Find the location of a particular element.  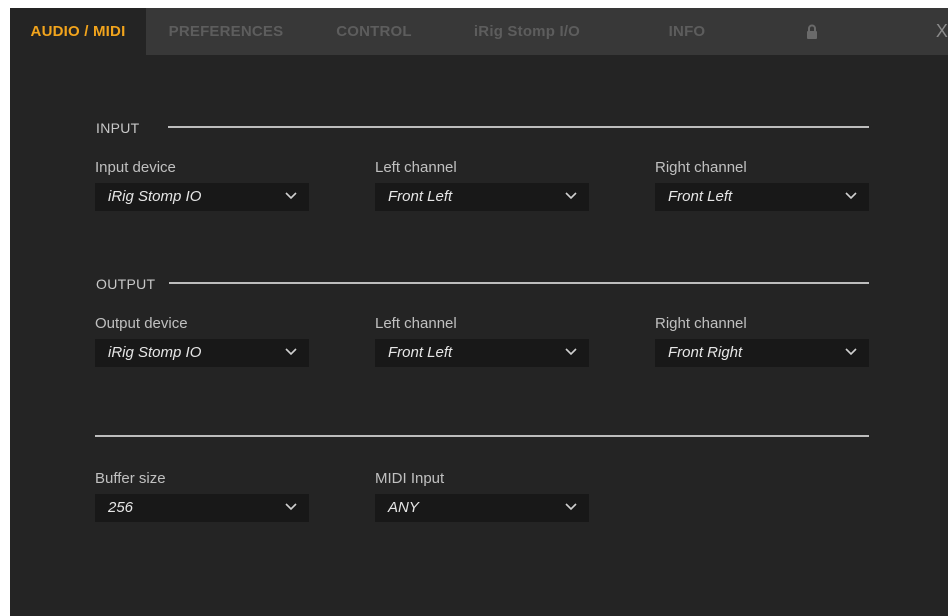

output-section-divider is located at coordinates (519, 283).